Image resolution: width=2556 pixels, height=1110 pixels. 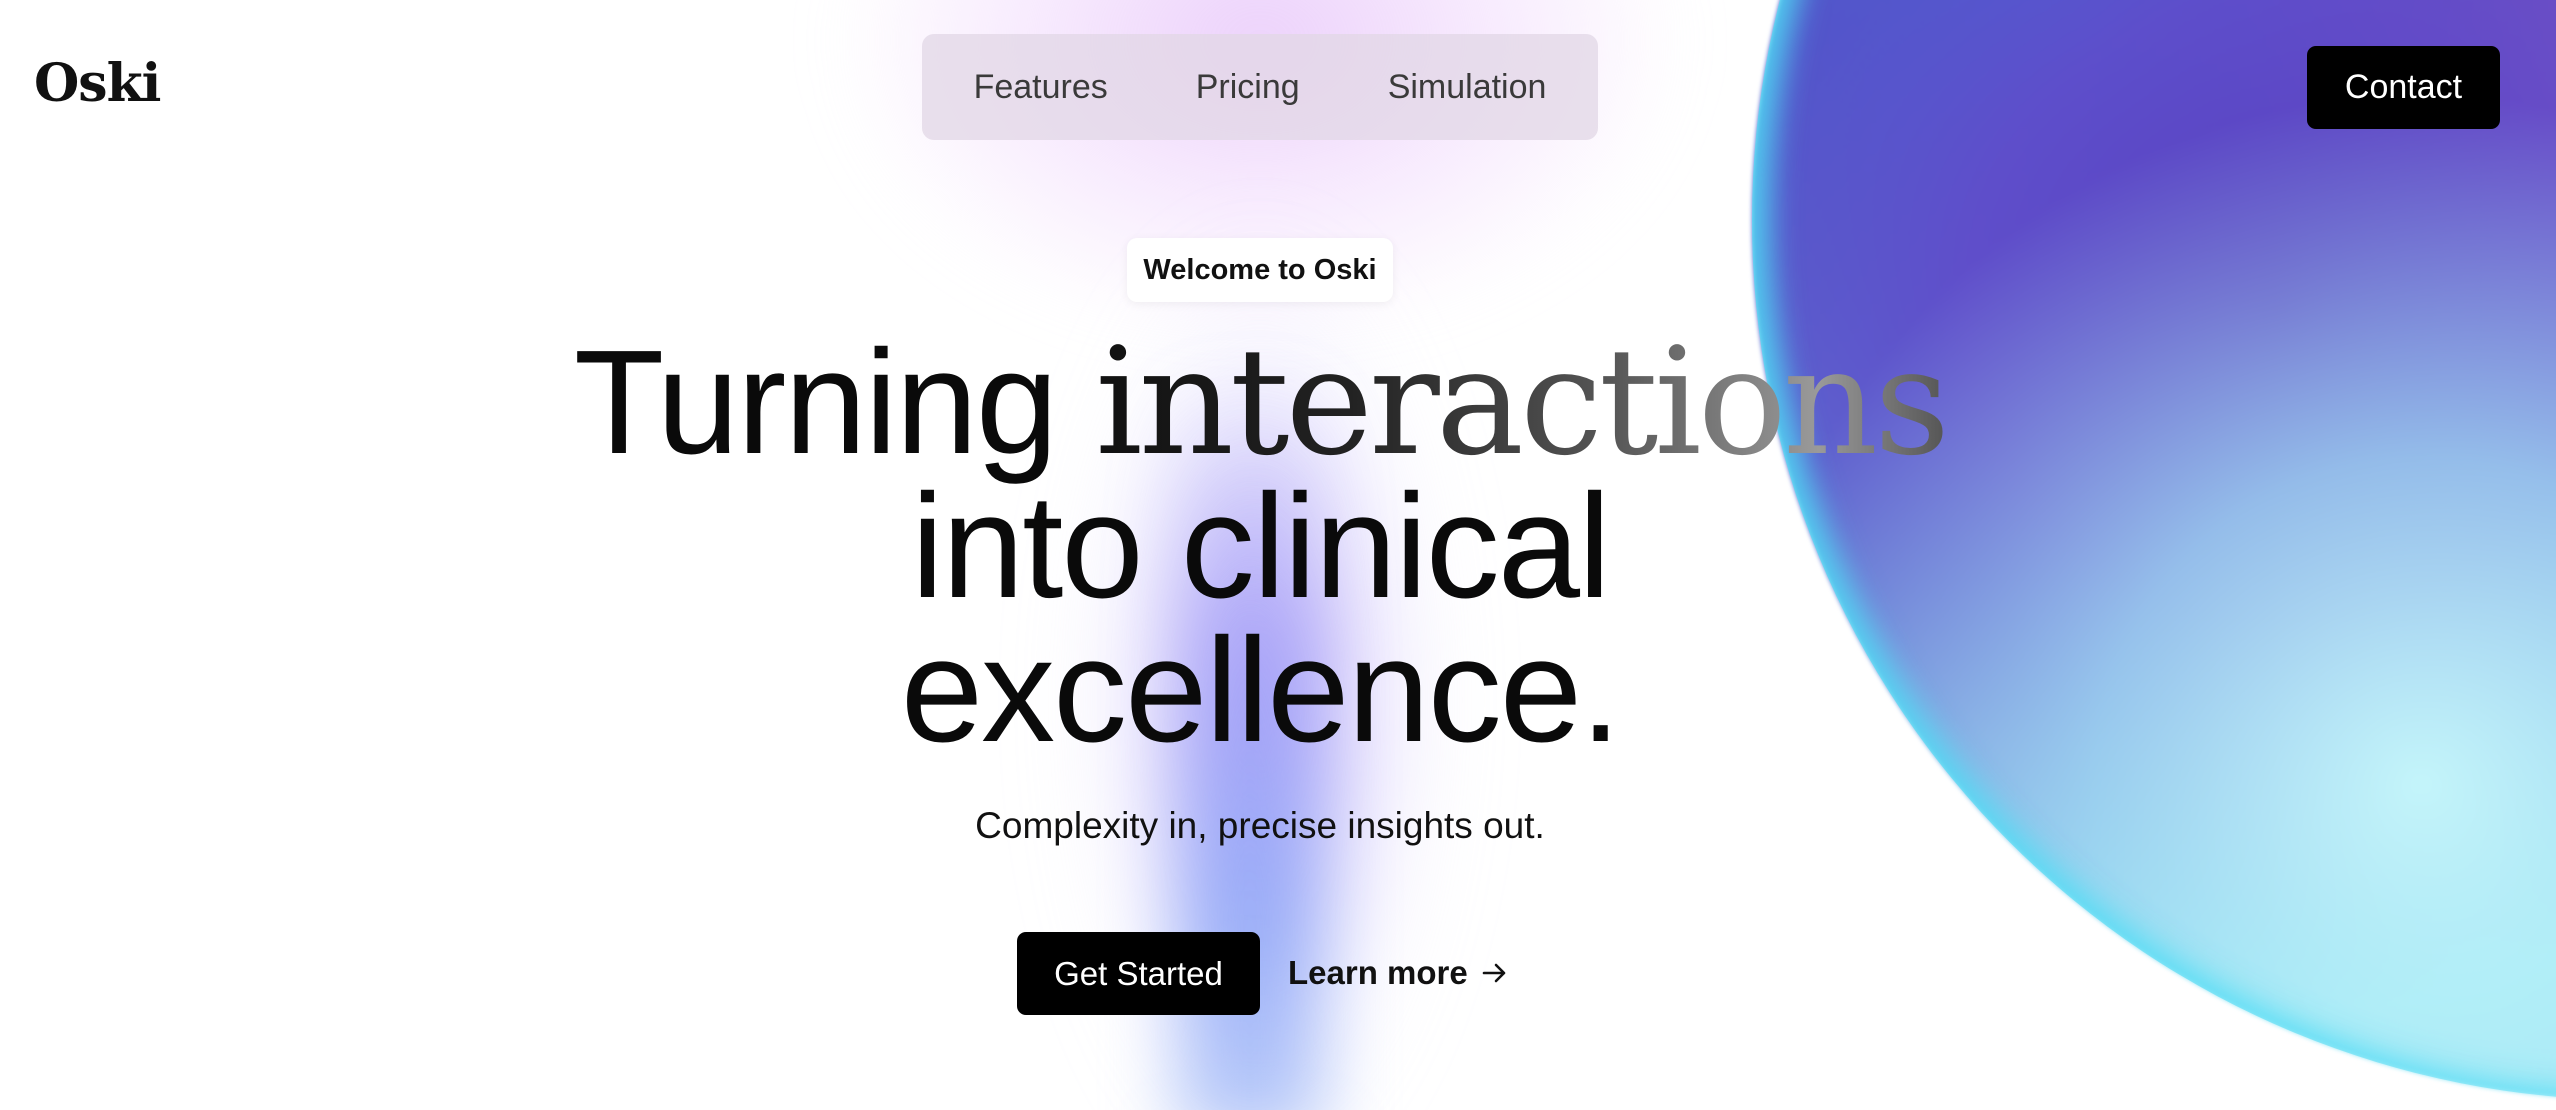 I want to click on headline-word-interactions: interactions, so click(x=1522, y=402).